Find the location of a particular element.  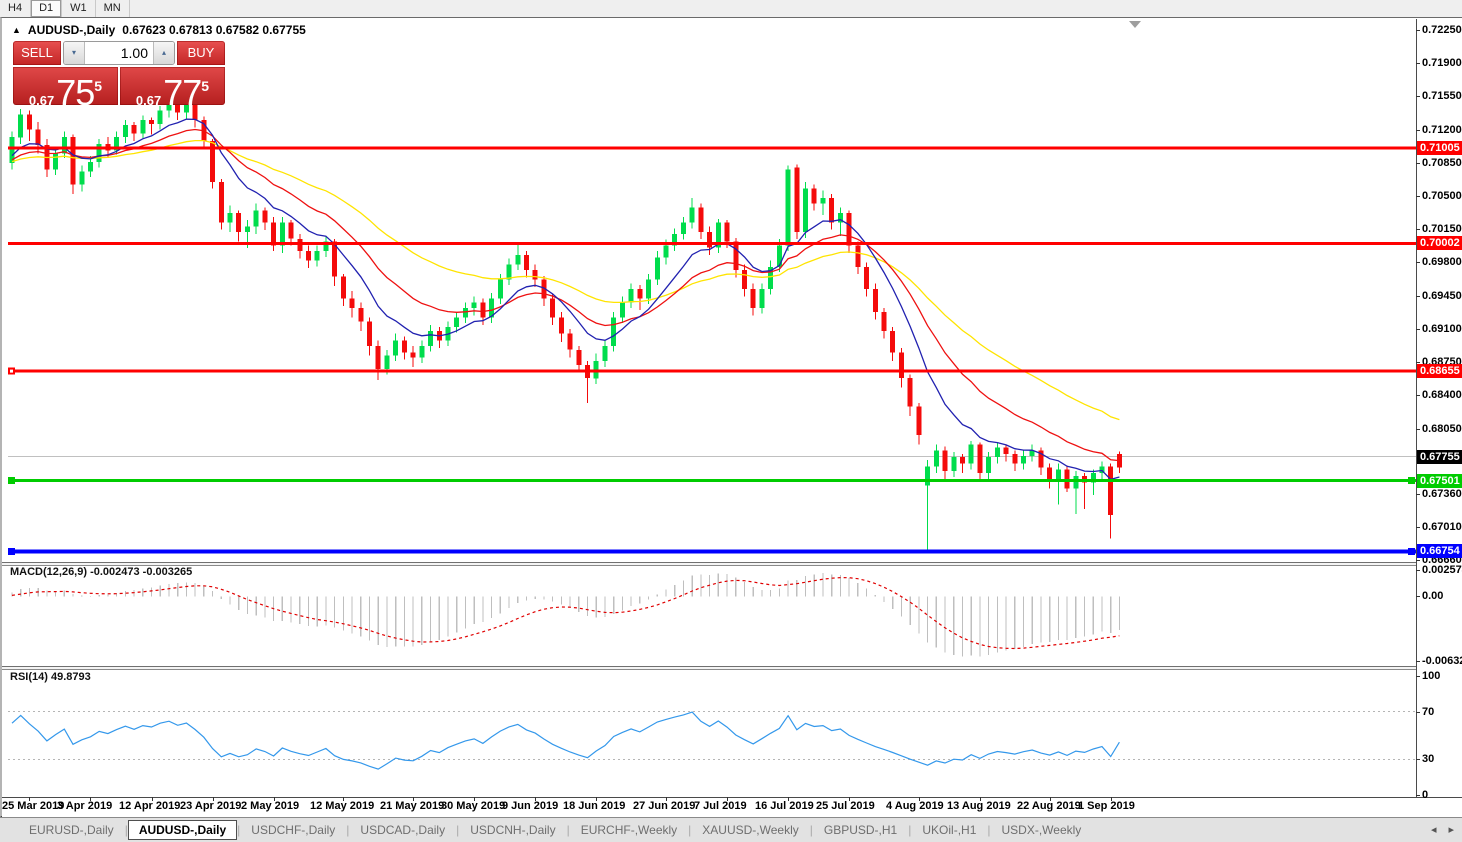

sell-price-prefix: 0.67 is located at coordinates (41, 100).